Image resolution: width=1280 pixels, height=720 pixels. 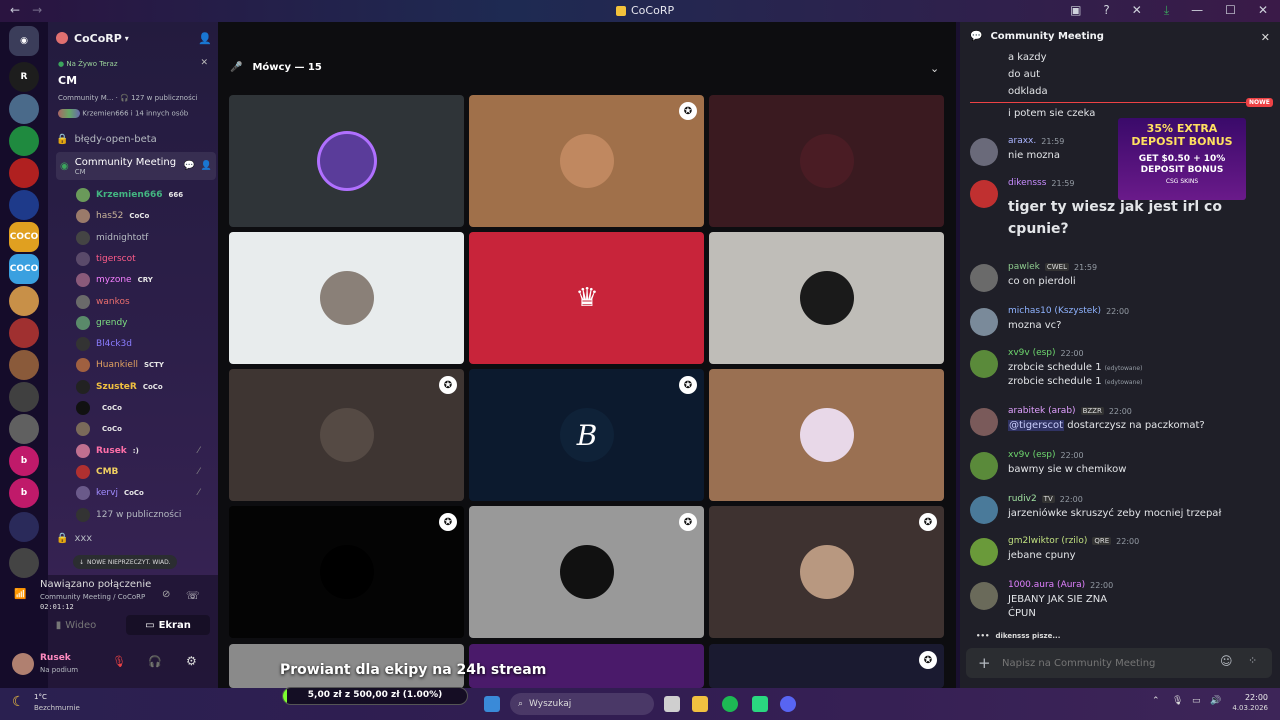 I want to click on forward-arrow-icon: →, so click(x=37, y=10).